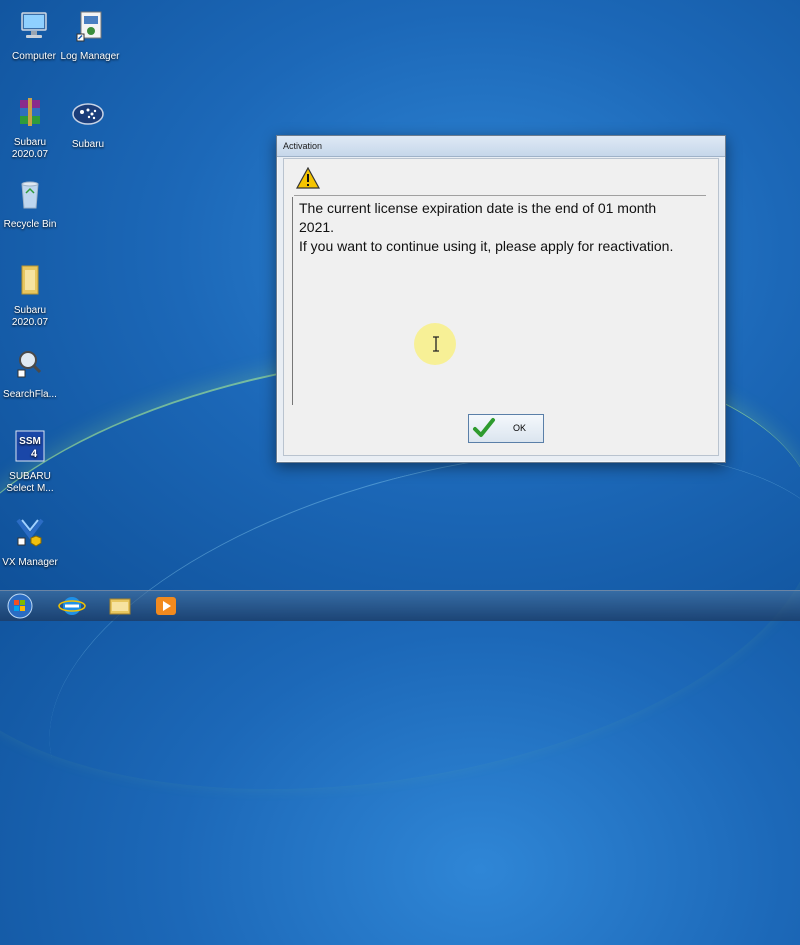 Image resolution: width=800 pixels, height=945 pixels. What do you see at coordinates (20, 606) in the screenshot?
I see `start-orb-icon` at bounding box center [20, 606].